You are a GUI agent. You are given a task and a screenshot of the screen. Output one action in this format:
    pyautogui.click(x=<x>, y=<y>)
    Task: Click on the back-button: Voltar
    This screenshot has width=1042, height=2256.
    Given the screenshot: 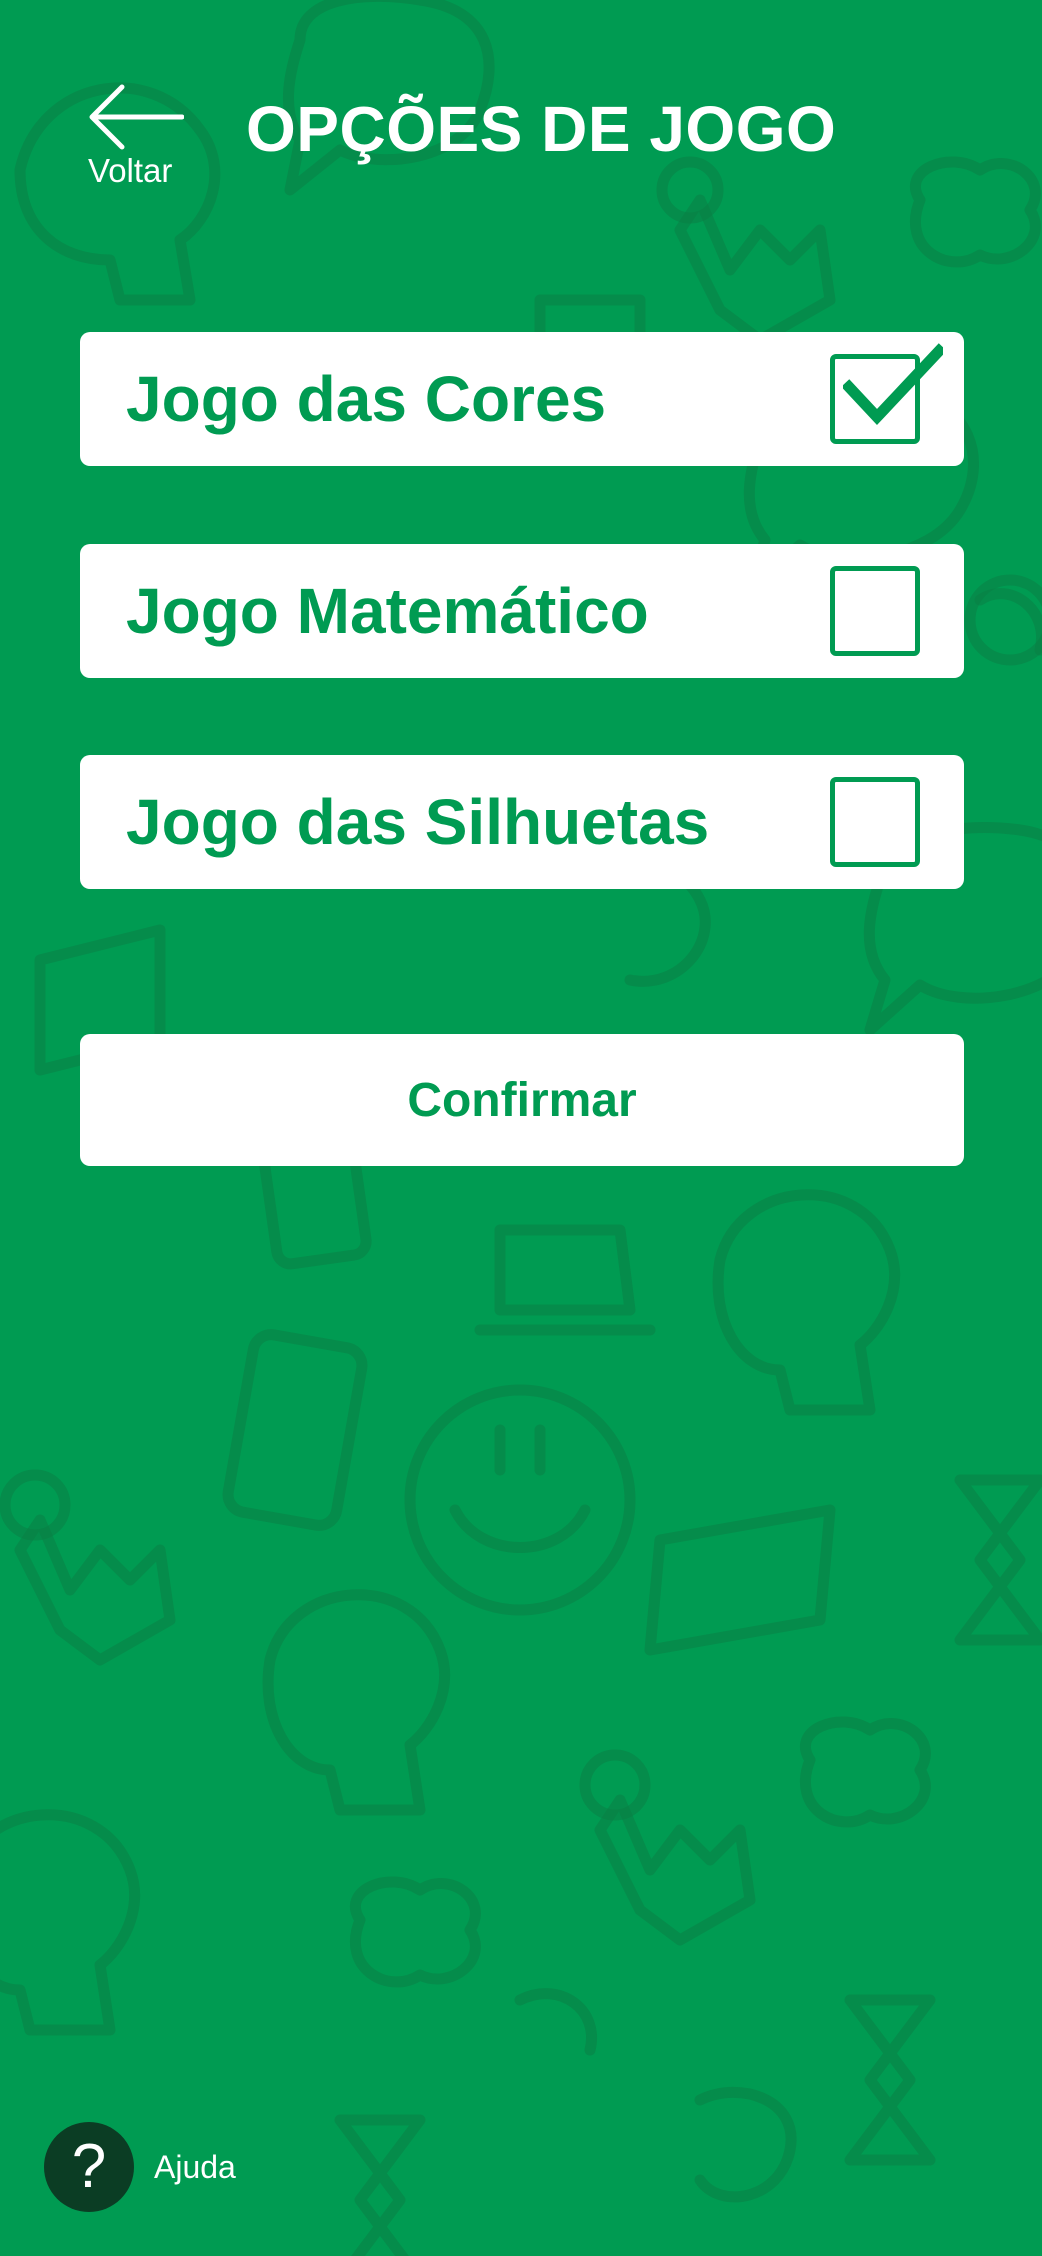 What is the action you would take?
    pyautogui.click(x=142, y=135)
    